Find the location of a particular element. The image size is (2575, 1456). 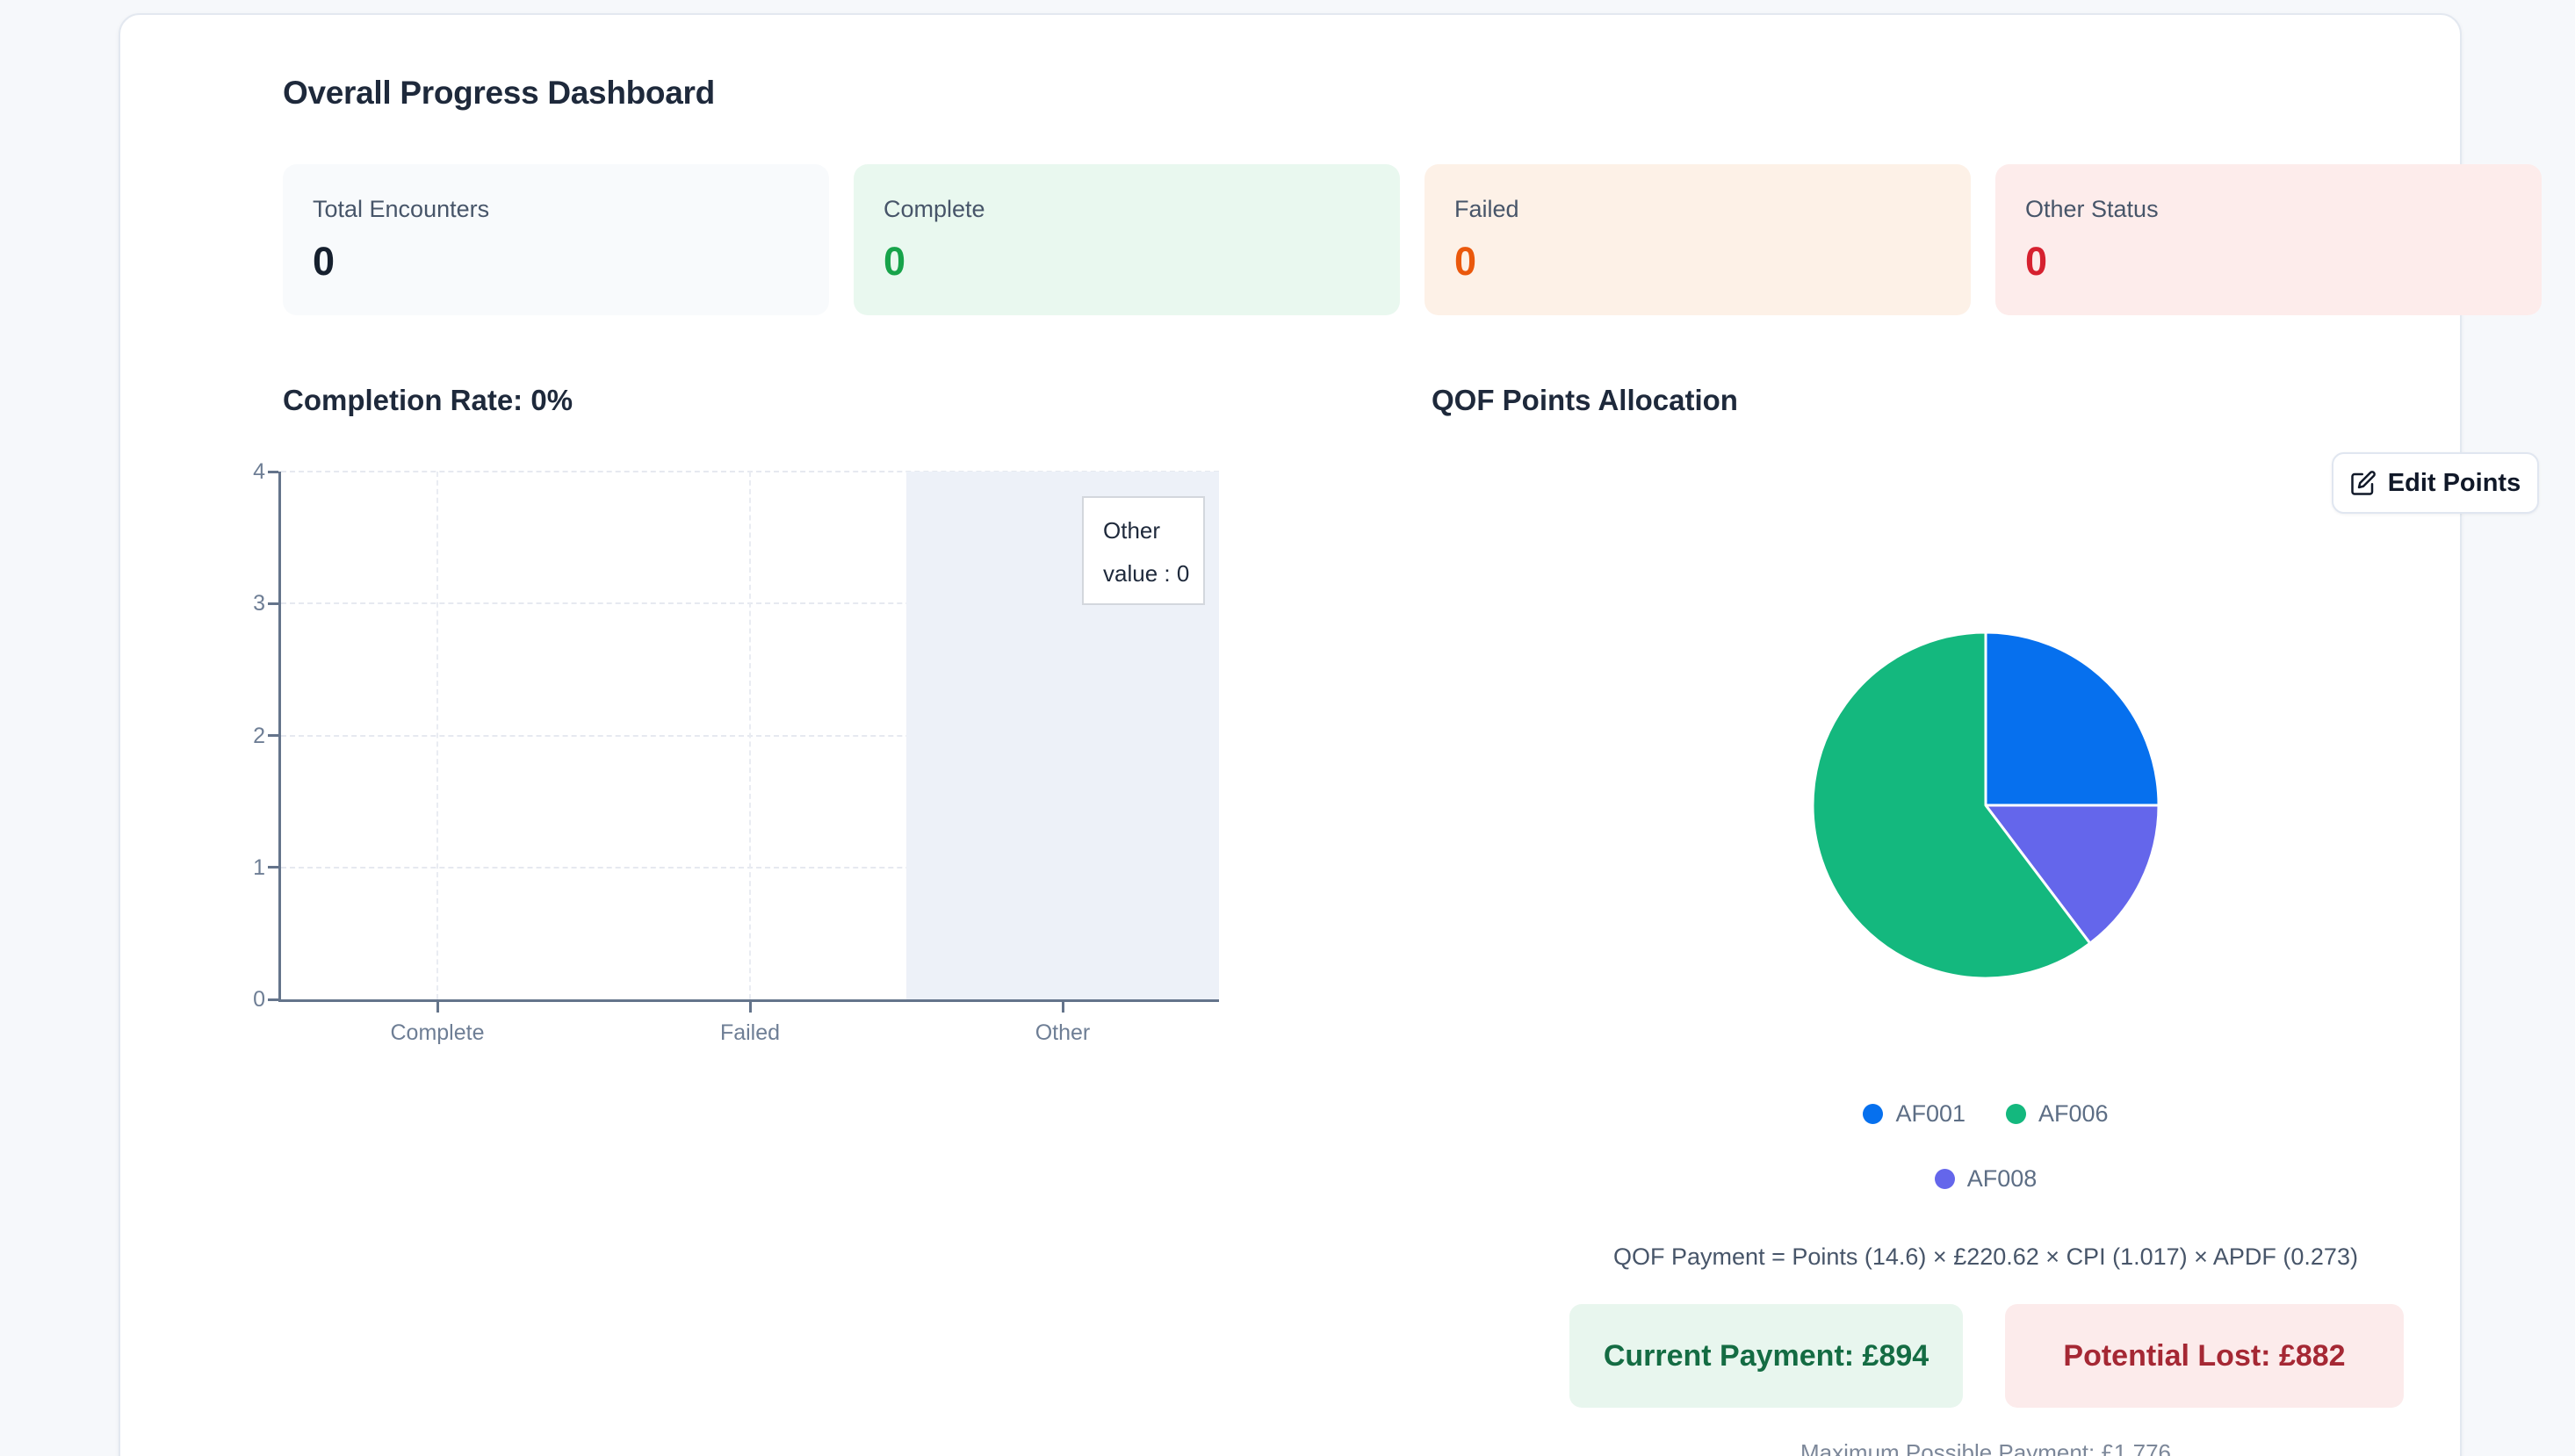

pie-slice-af001 is located at coordinates (2072, 719).